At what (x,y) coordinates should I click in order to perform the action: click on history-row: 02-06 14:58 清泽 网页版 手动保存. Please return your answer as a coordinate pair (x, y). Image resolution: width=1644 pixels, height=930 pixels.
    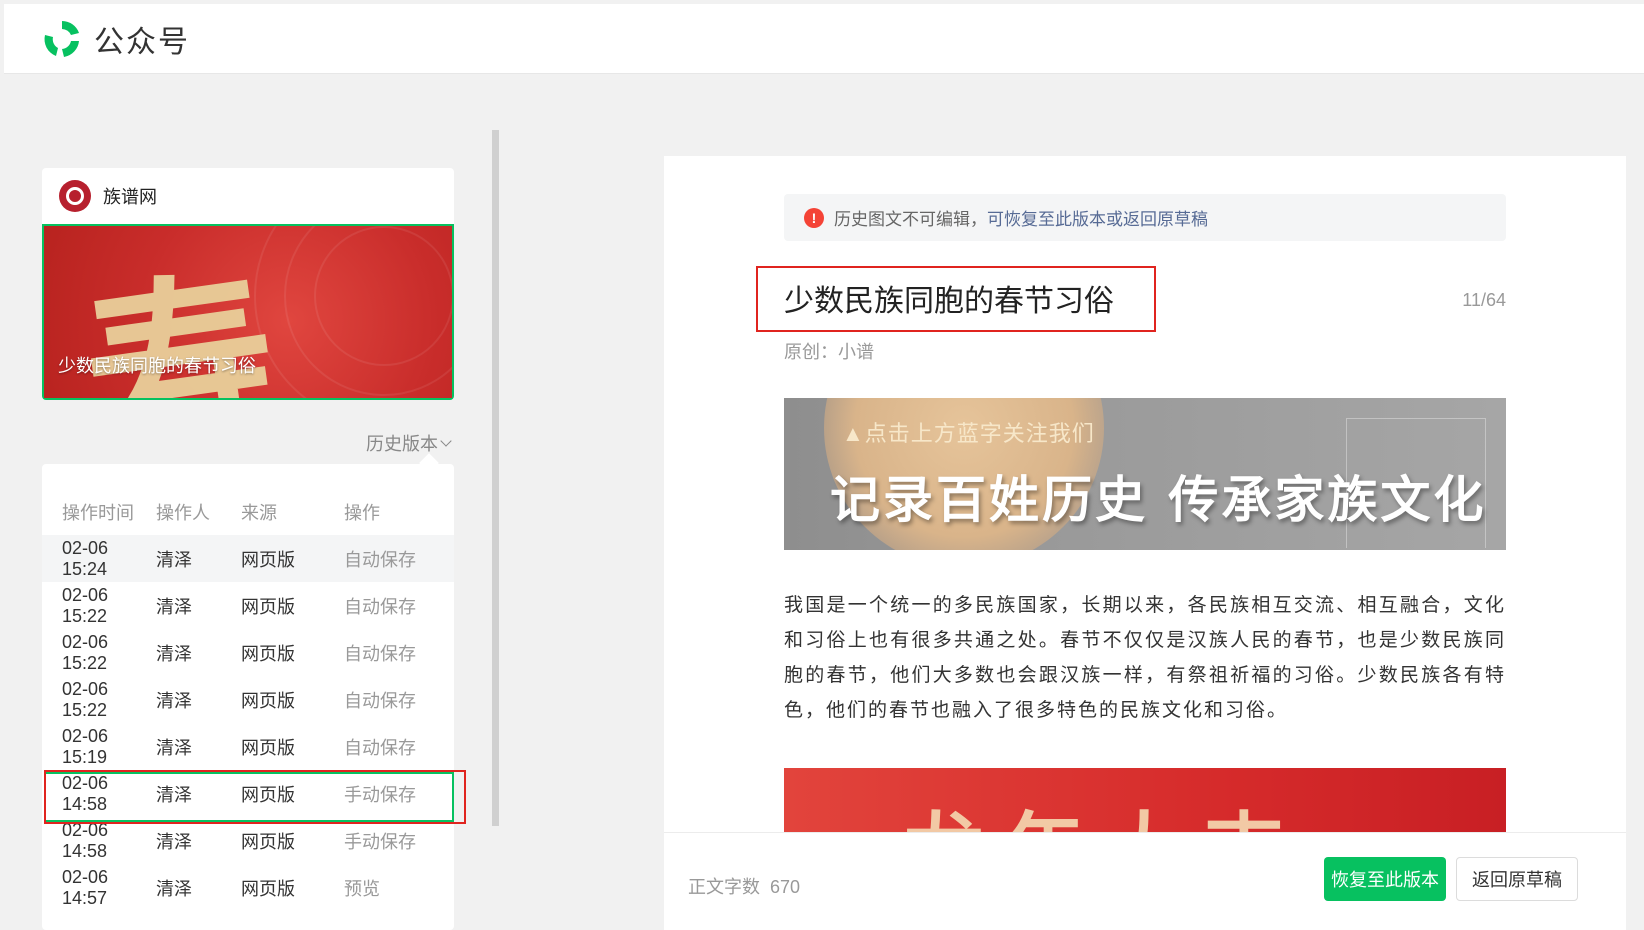
    Looking at the image, I should click on (248, 840).